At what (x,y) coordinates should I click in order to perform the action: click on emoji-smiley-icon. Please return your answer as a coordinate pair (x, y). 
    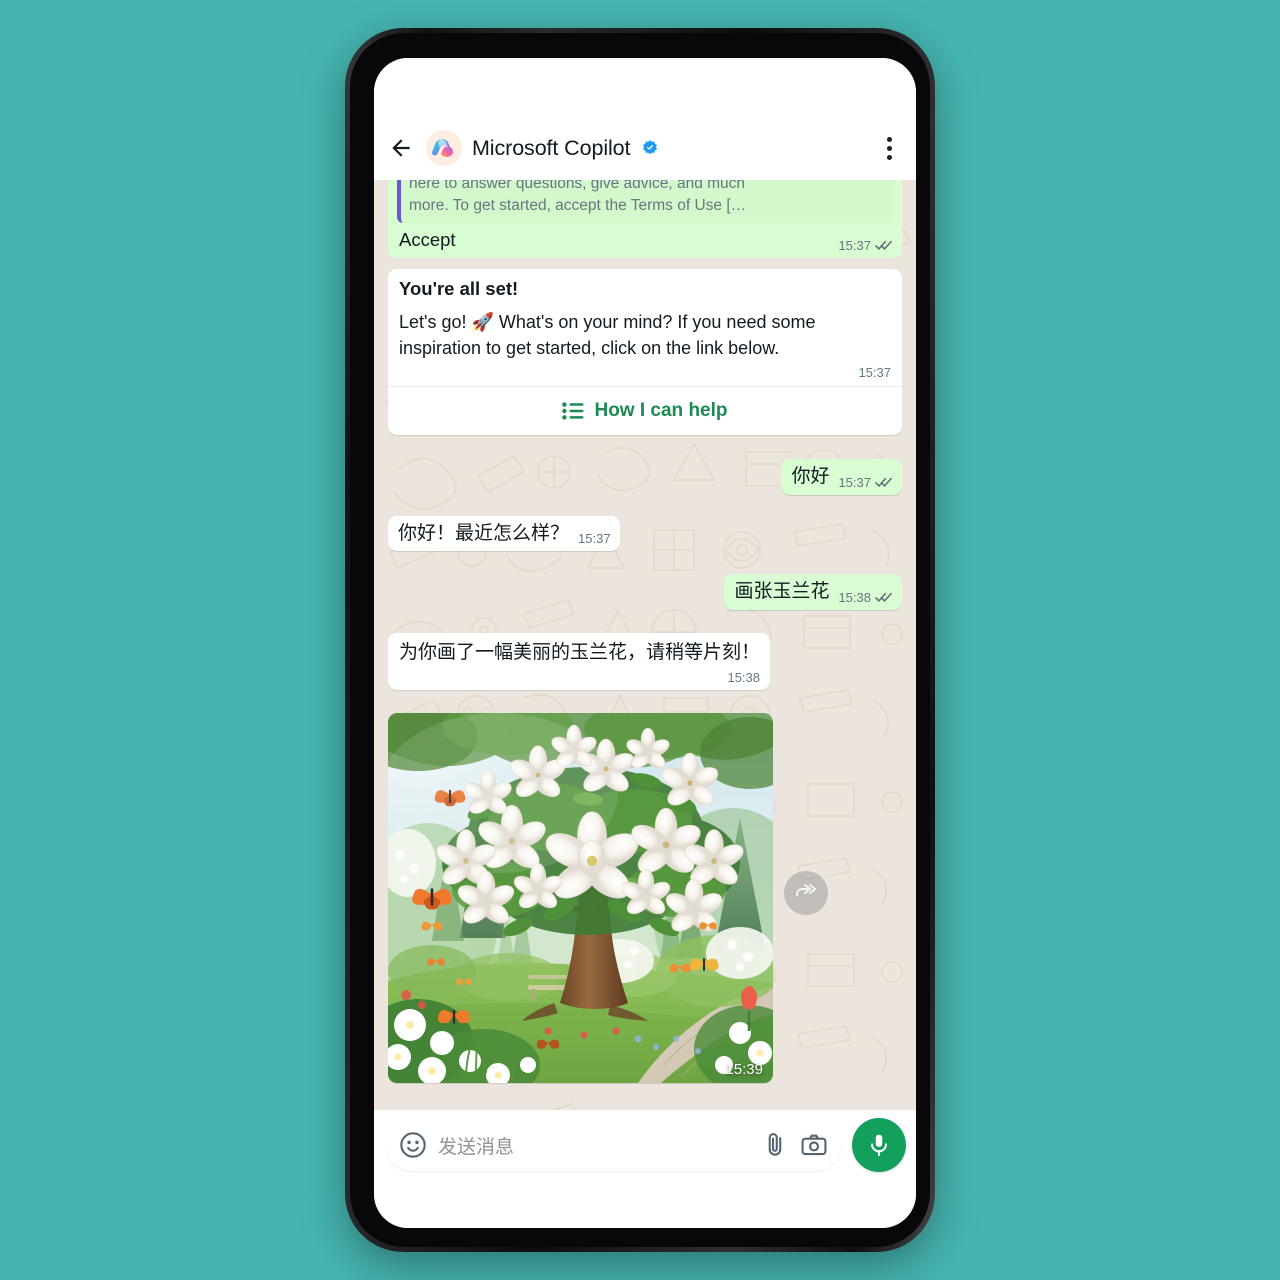
    Looking at the image, I should click on (413, 1145).